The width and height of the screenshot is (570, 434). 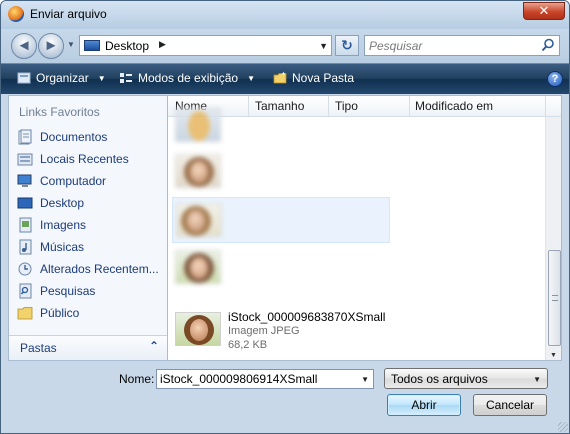 I want to click on sidebar-item-documents: Documentos, so click(x=62, y=137).